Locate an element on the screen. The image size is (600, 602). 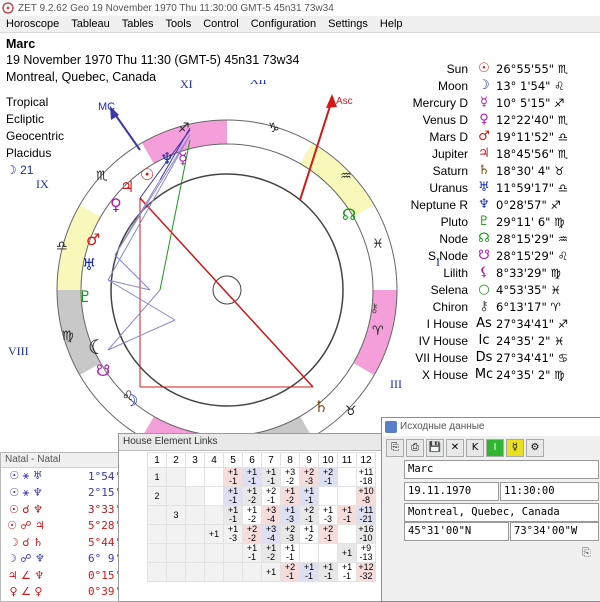
planet-name: Venus D is located at coordinates (445, 119).